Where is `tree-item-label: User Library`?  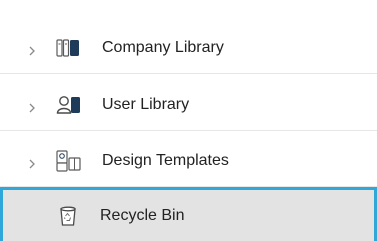
tree-item-label: User Library is located at coordinates (146, 104).